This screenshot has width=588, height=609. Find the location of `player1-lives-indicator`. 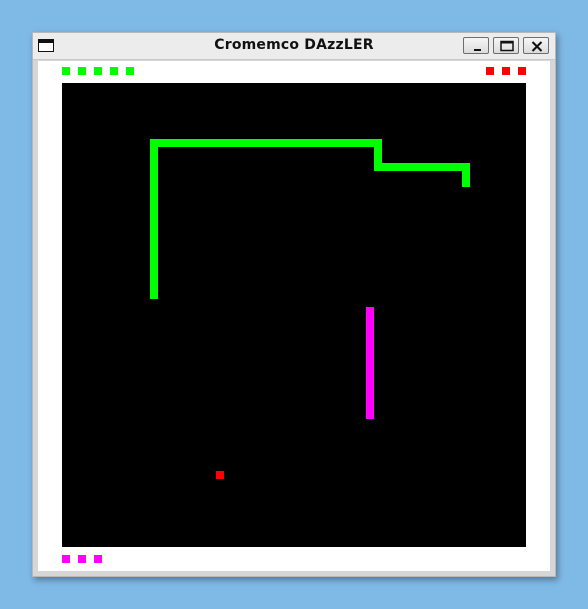

player1-lives-indicator is located at coordinates (102, 71).